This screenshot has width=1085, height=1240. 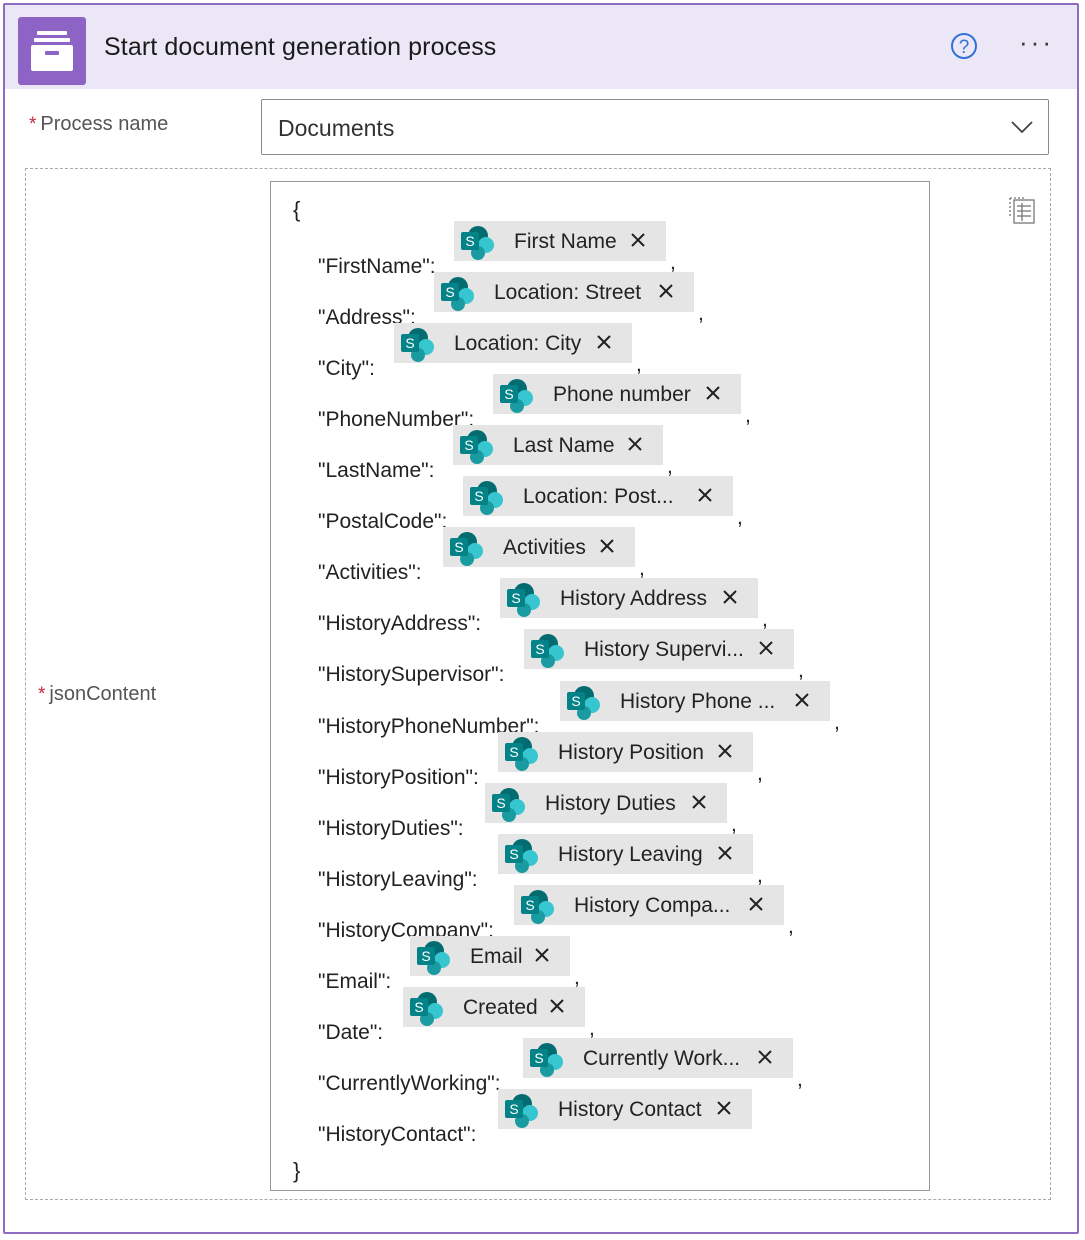 What do you see at coordinates (297, 1170) in the screenshot?
I see `close-brace: }` at bounding box center [297, 1170].